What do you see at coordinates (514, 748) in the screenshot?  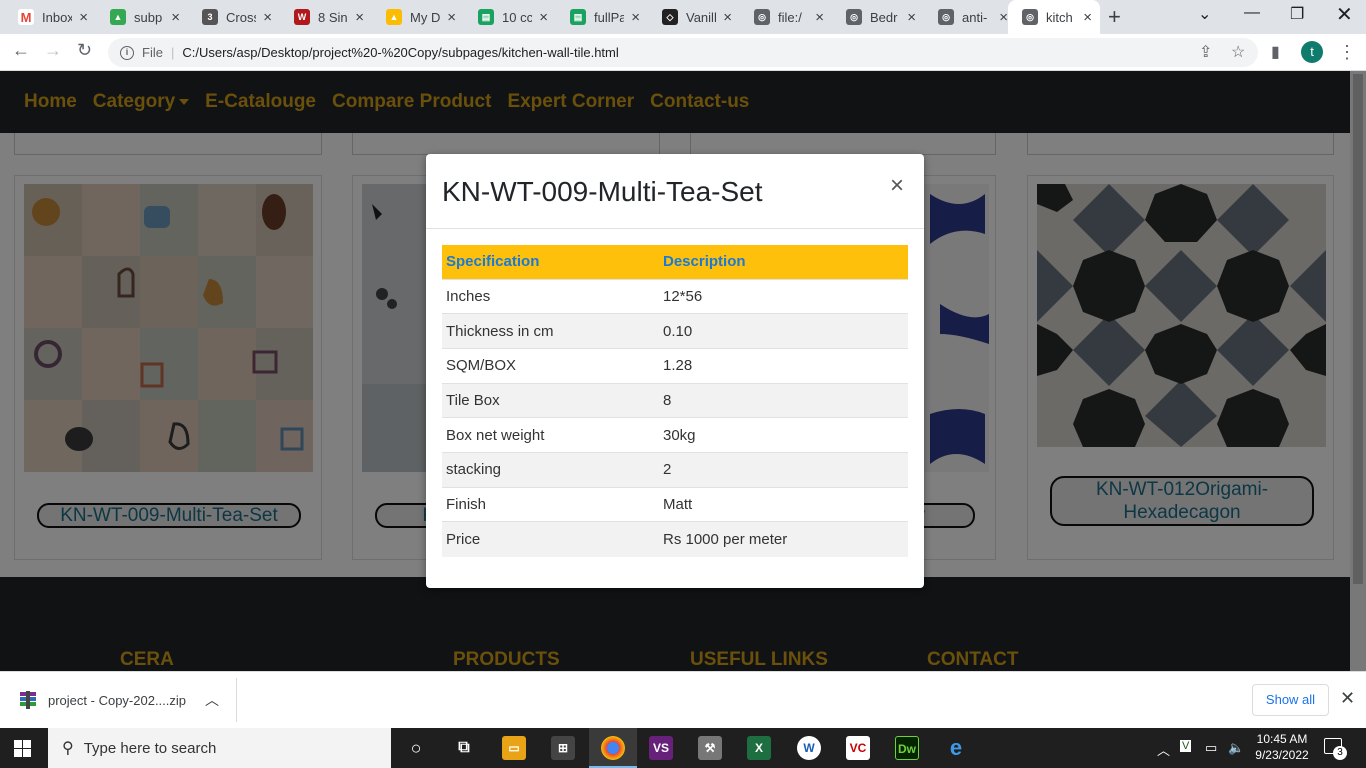 I see `file-explorer-icon: ▭` at bounding box center [514, 748].